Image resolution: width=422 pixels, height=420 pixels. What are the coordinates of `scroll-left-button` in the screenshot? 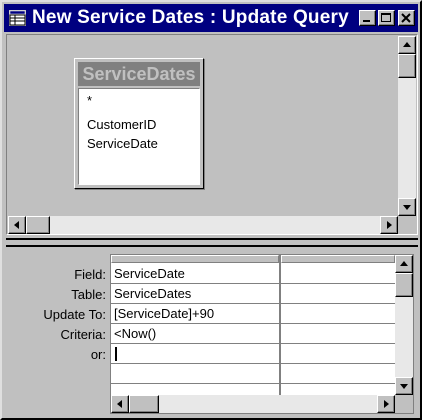 It's located at (17, 225).